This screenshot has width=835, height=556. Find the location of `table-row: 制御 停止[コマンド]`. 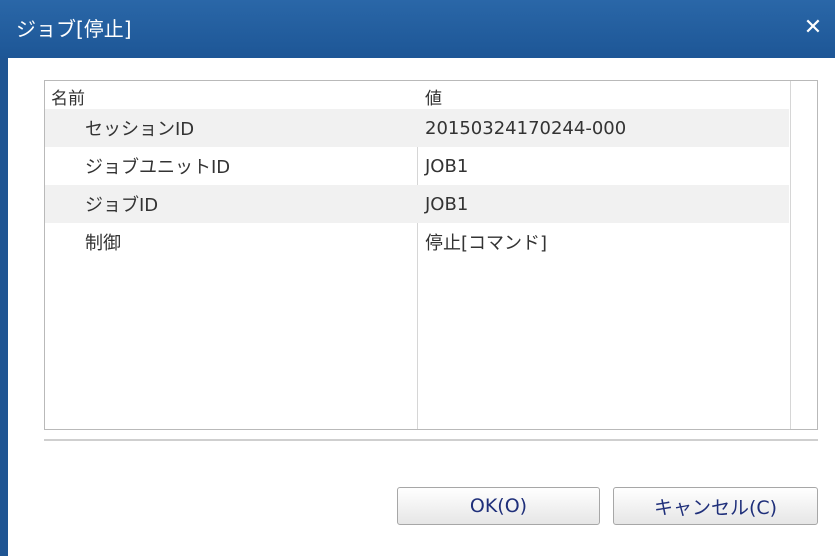

table-row: 制御 停止[コマンド] is located at coordinates (417, 242).